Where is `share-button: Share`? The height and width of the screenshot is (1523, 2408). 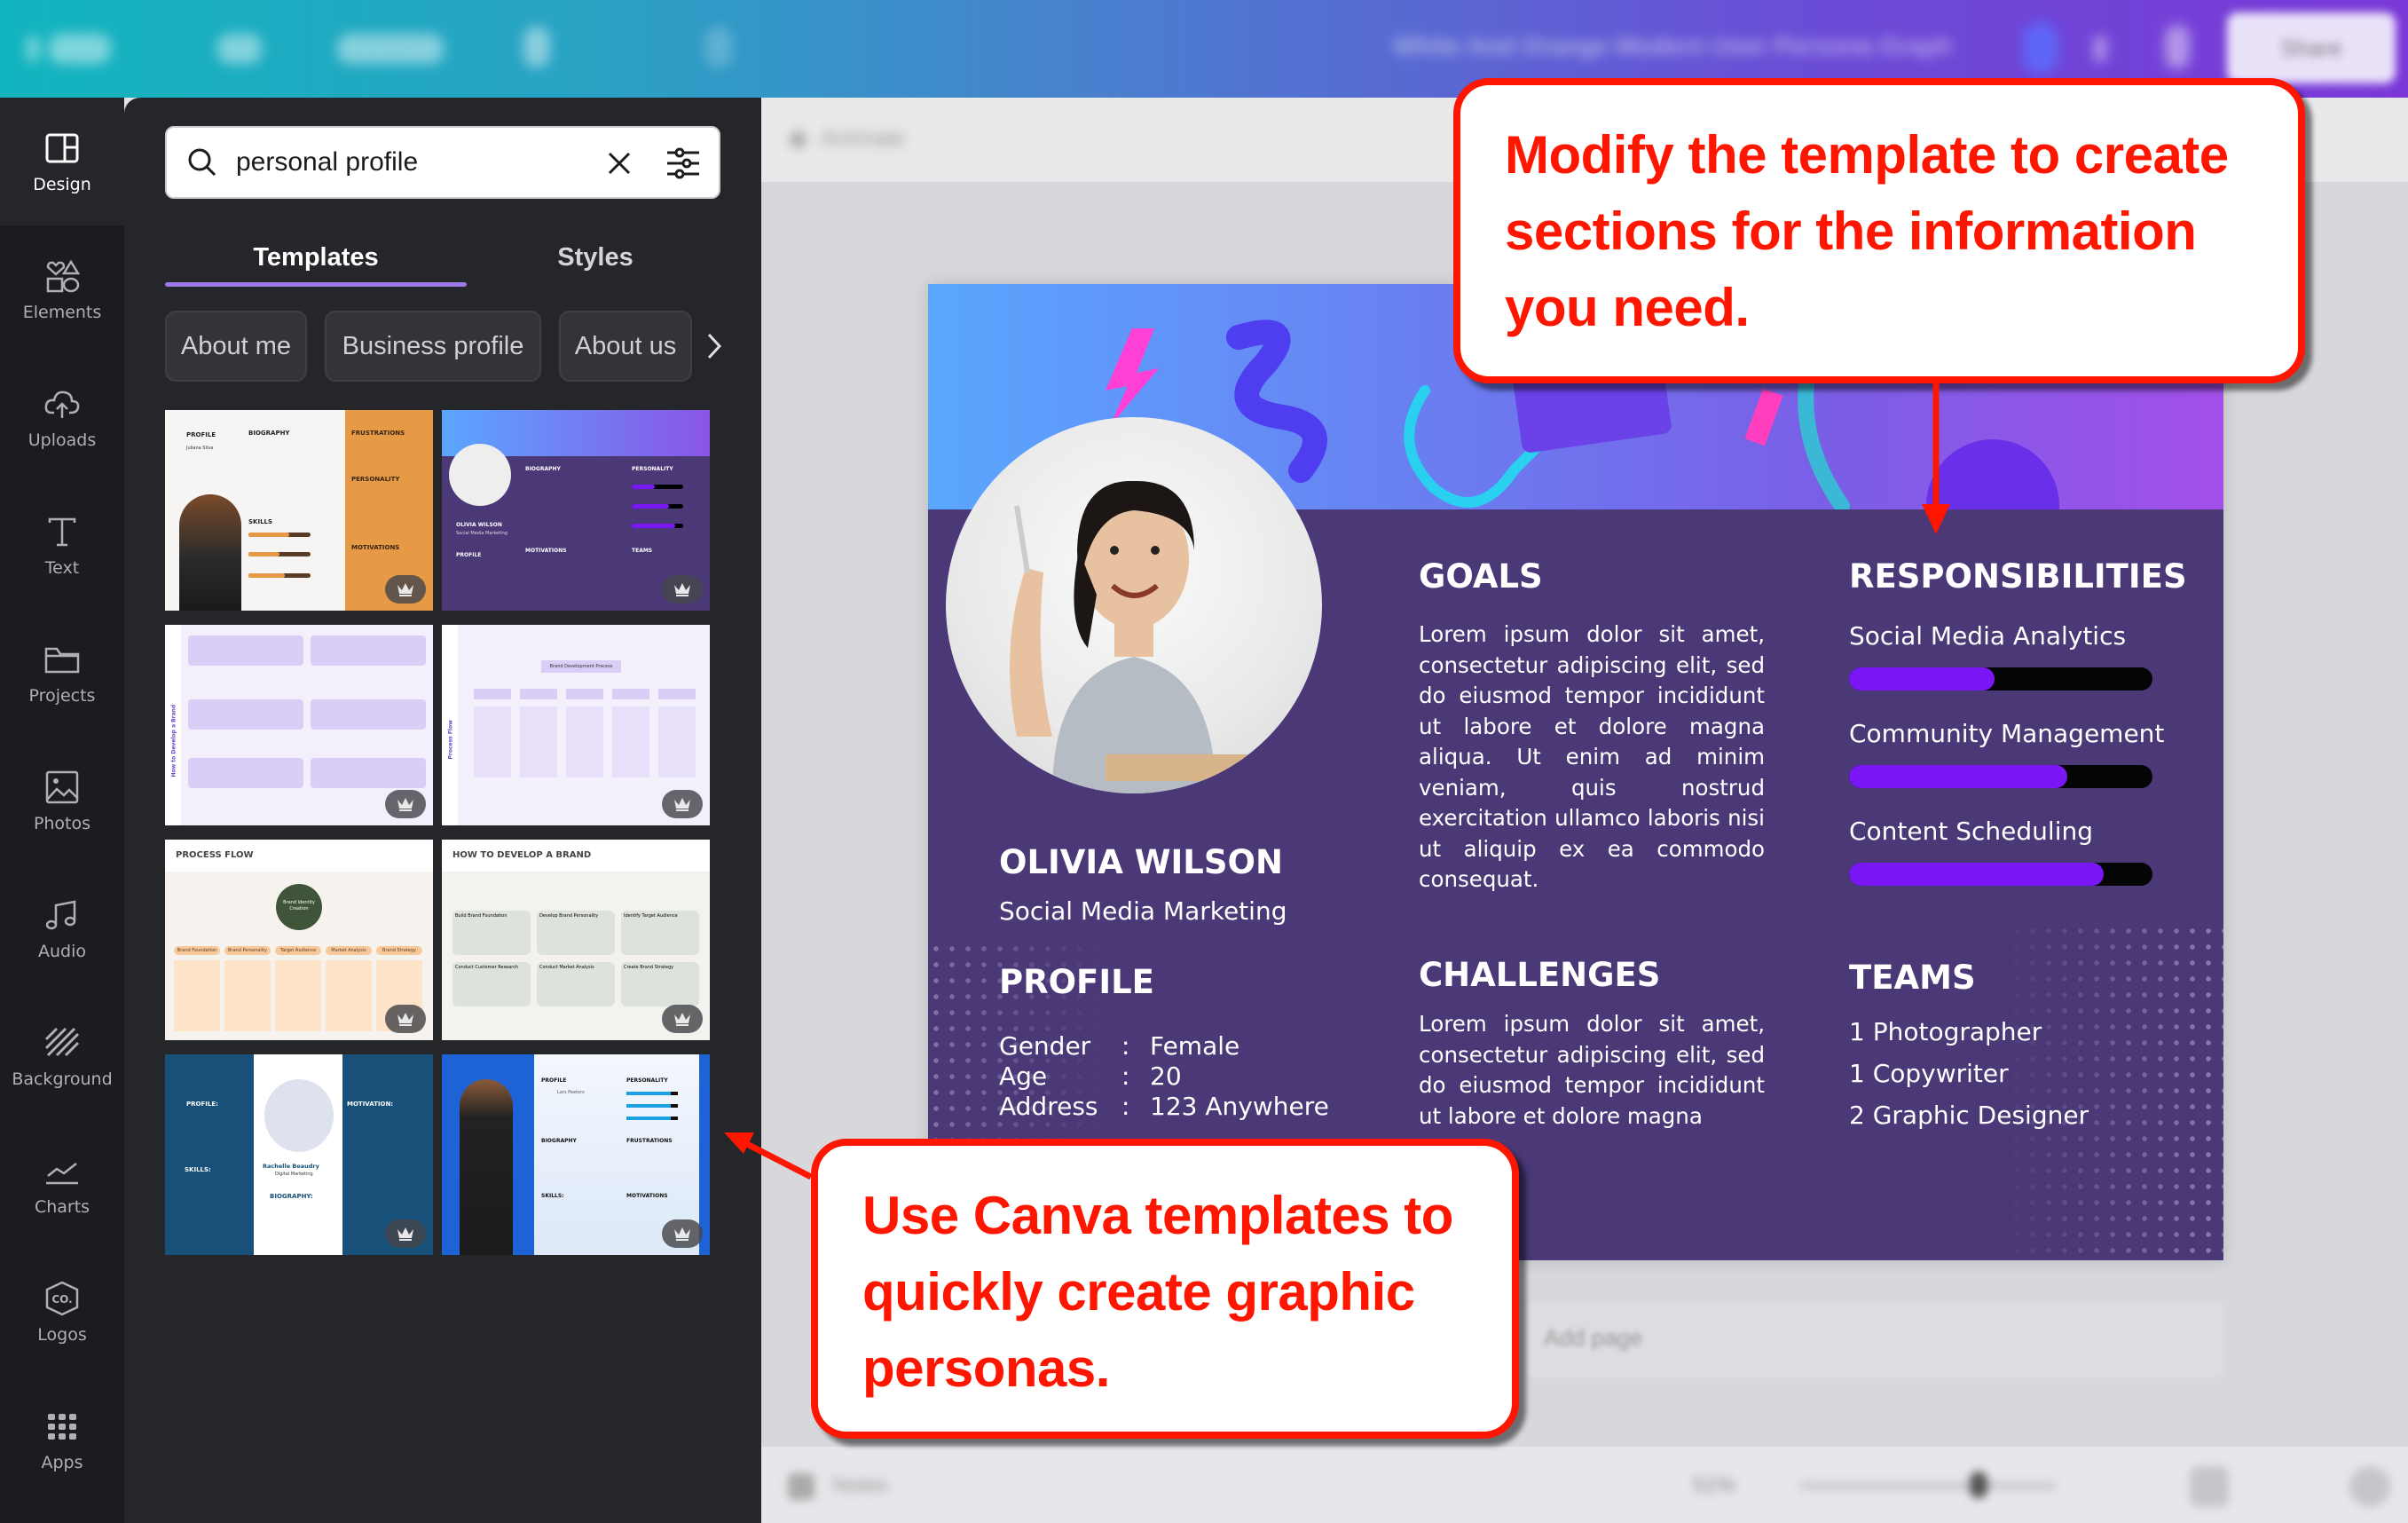
share-button: Share is located at coordinates (2311, 47).